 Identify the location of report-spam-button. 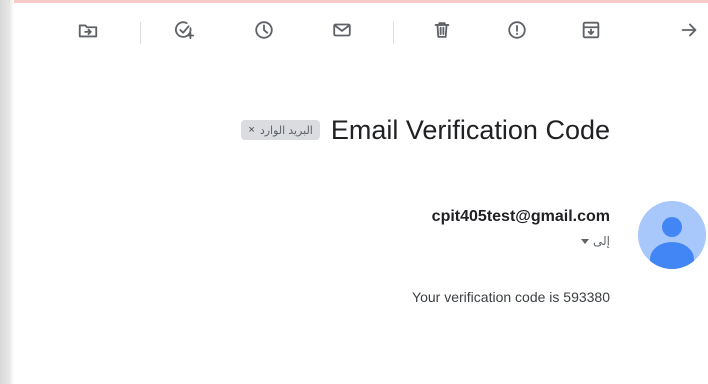
(517, 32).